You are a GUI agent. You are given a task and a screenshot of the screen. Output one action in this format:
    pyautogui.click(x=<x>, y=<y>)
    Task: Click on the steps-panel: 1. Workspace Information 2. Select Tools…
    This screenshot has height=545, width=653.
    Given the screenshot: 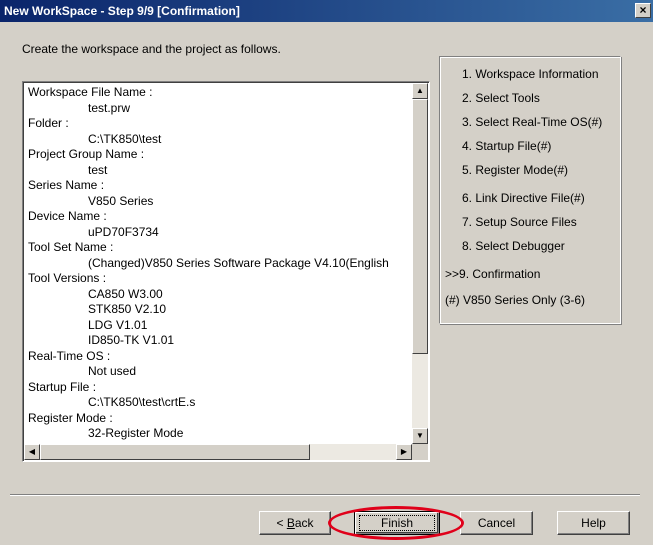 What is the action you would take?
    pyautogui.click(x=530, y=190)
    